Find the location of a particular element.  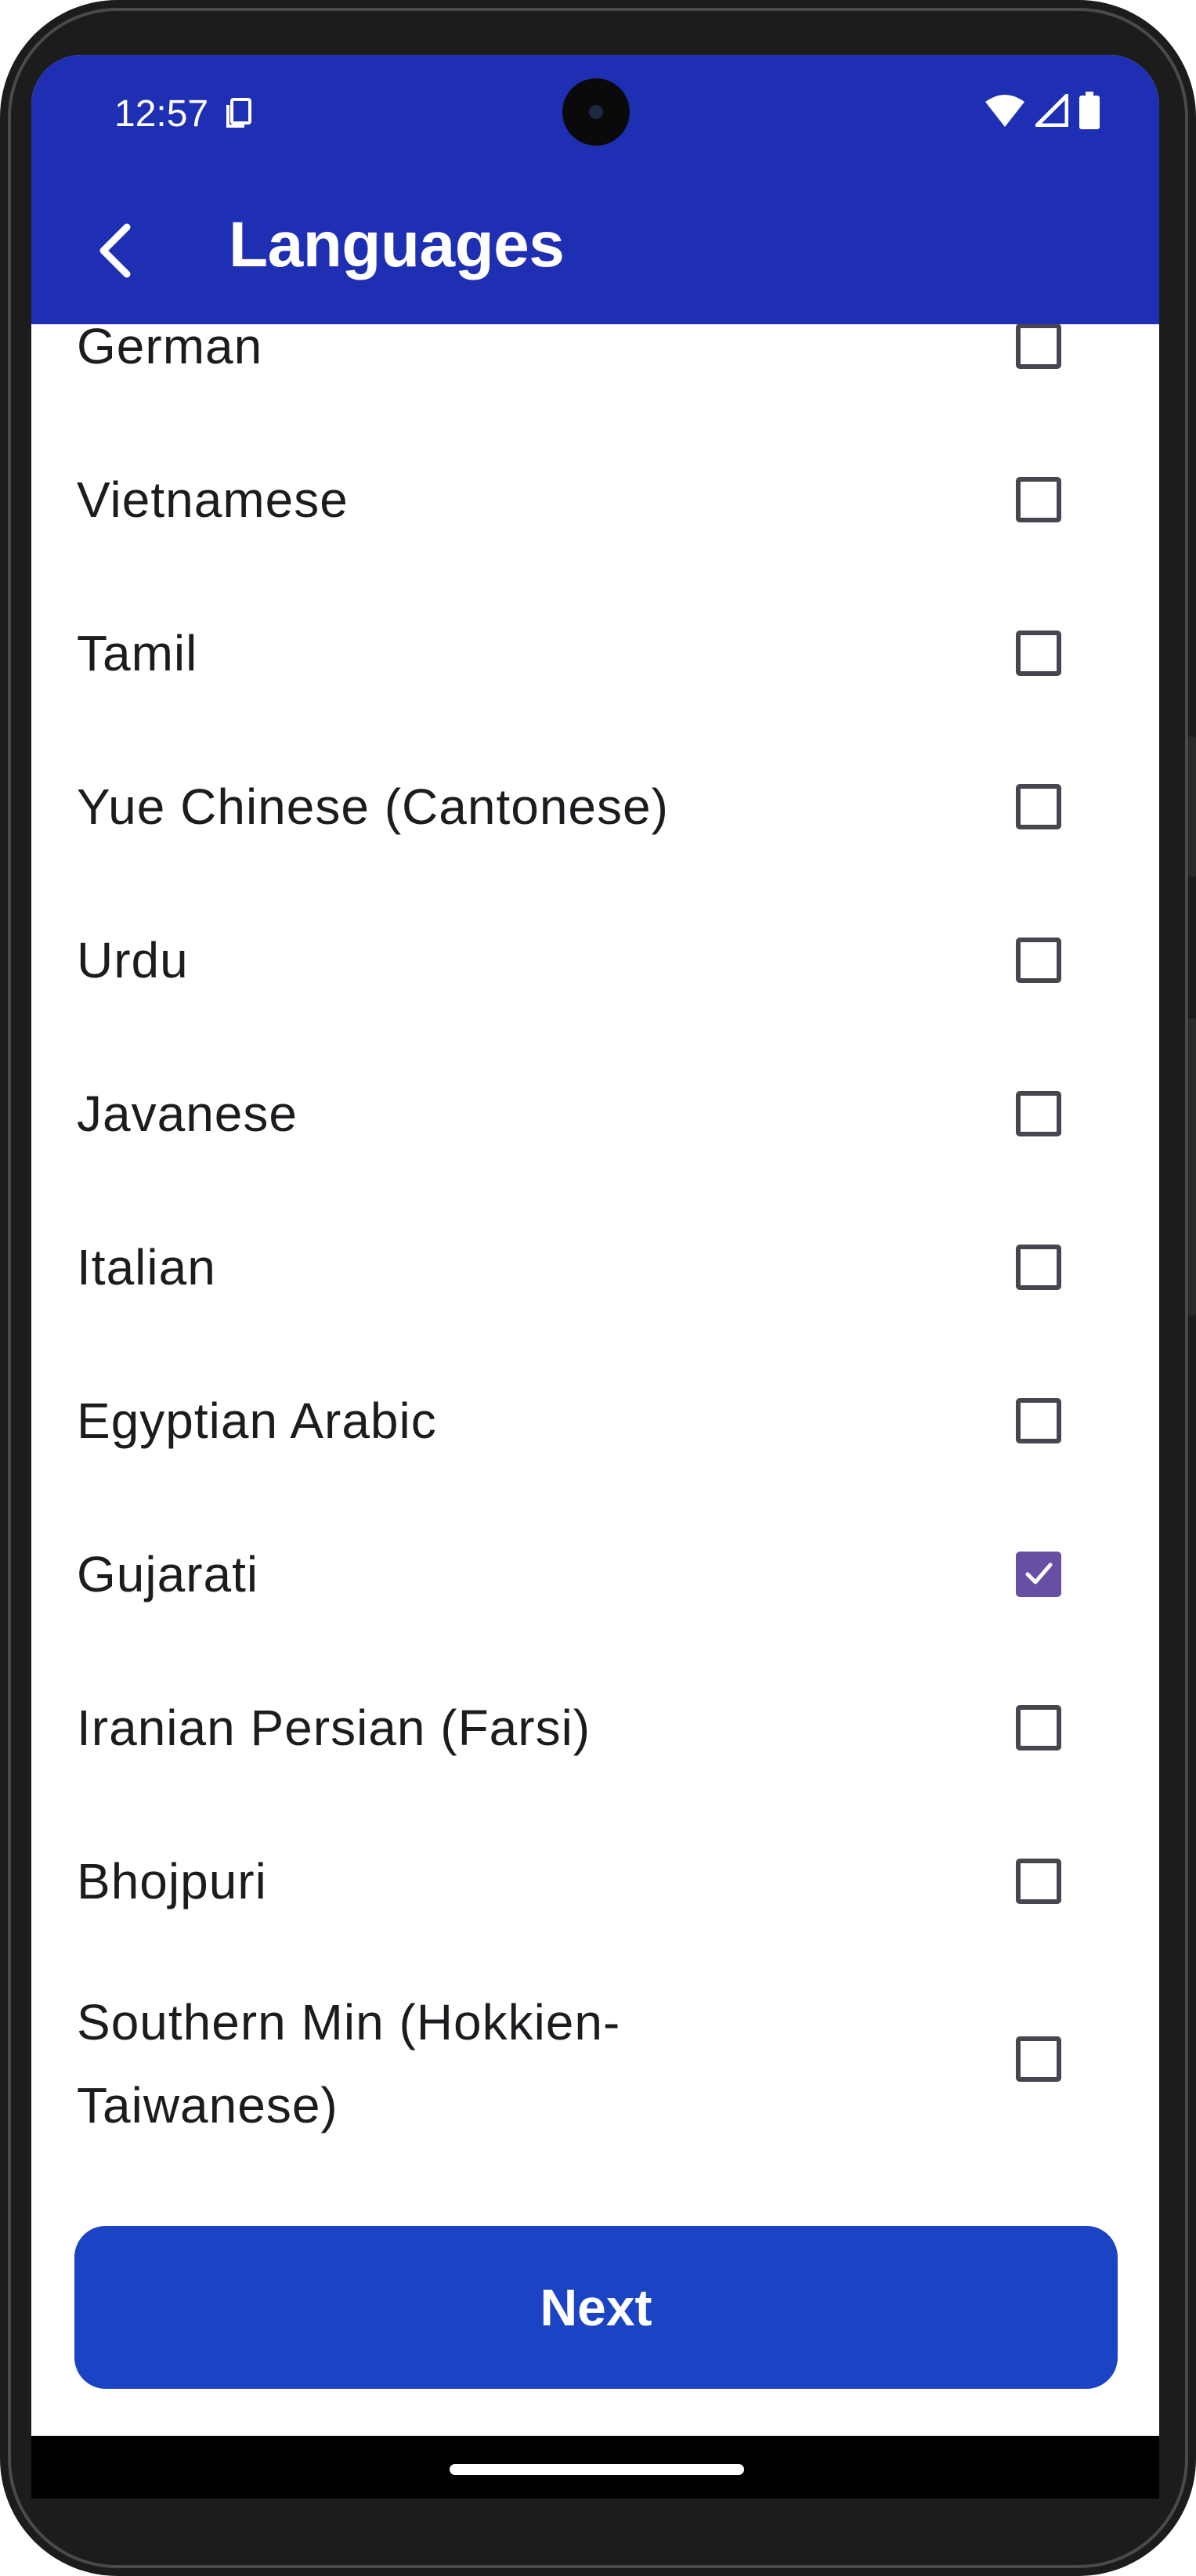

list-item-southern-min: Southern Min (Hokkien- Taiwanese) is located at coordinates (595, 2060).